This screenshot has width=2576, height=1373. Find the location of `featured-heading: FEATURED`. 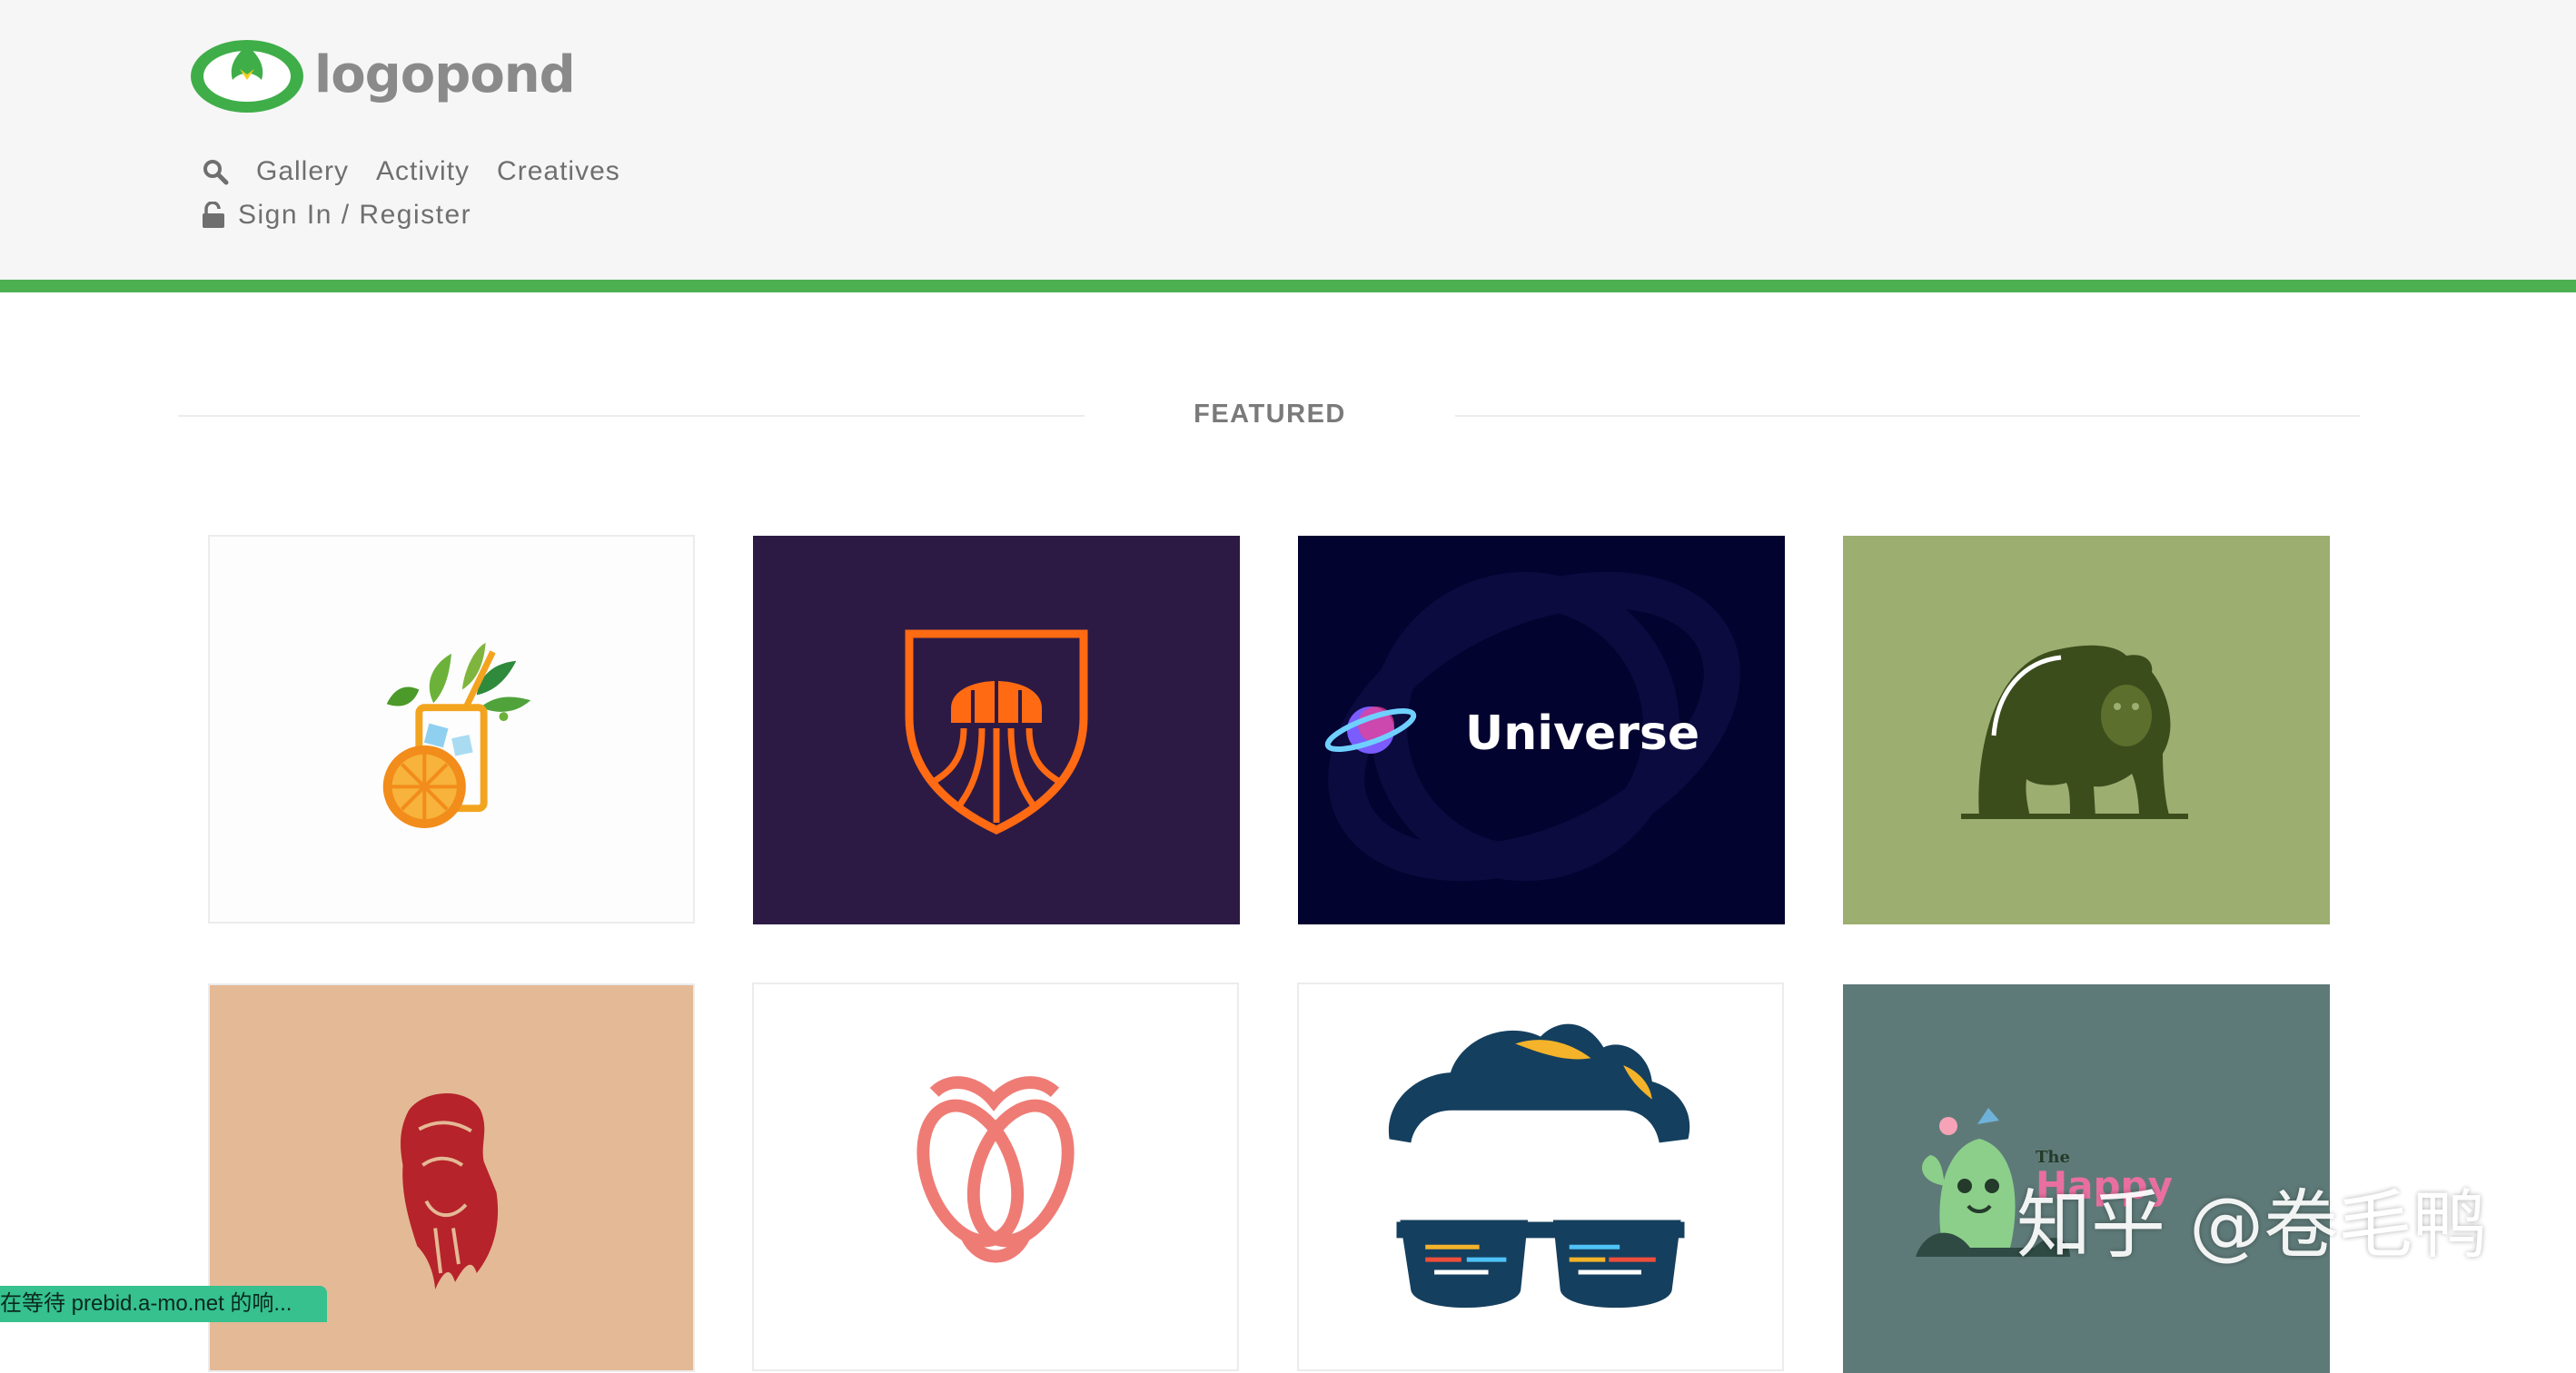

featured-heading: FEATURED is located at coordinates (1270, 414).